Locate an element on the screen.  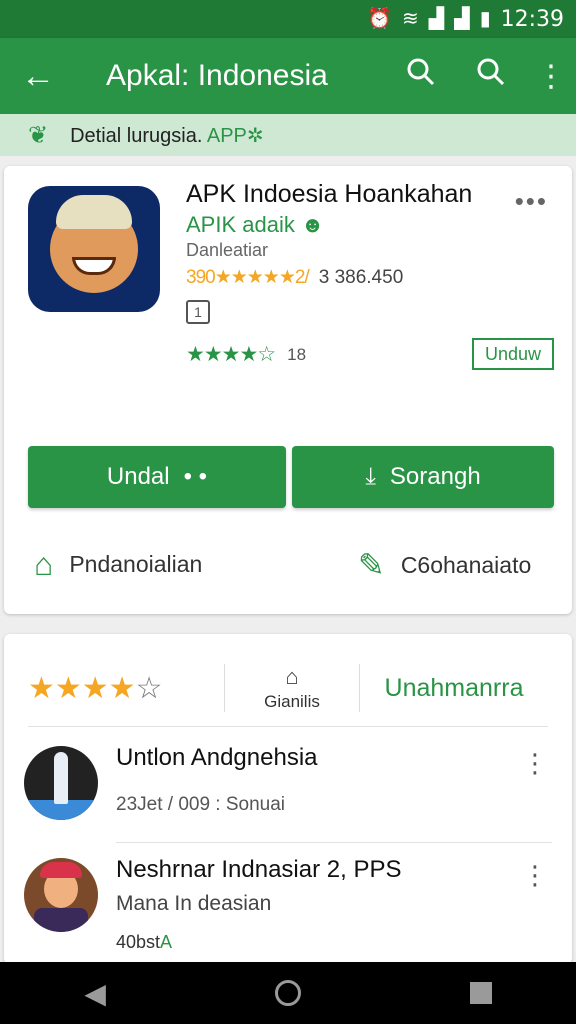
rating2-stars: ★★★★☆ is located at coordinates (231, 354).